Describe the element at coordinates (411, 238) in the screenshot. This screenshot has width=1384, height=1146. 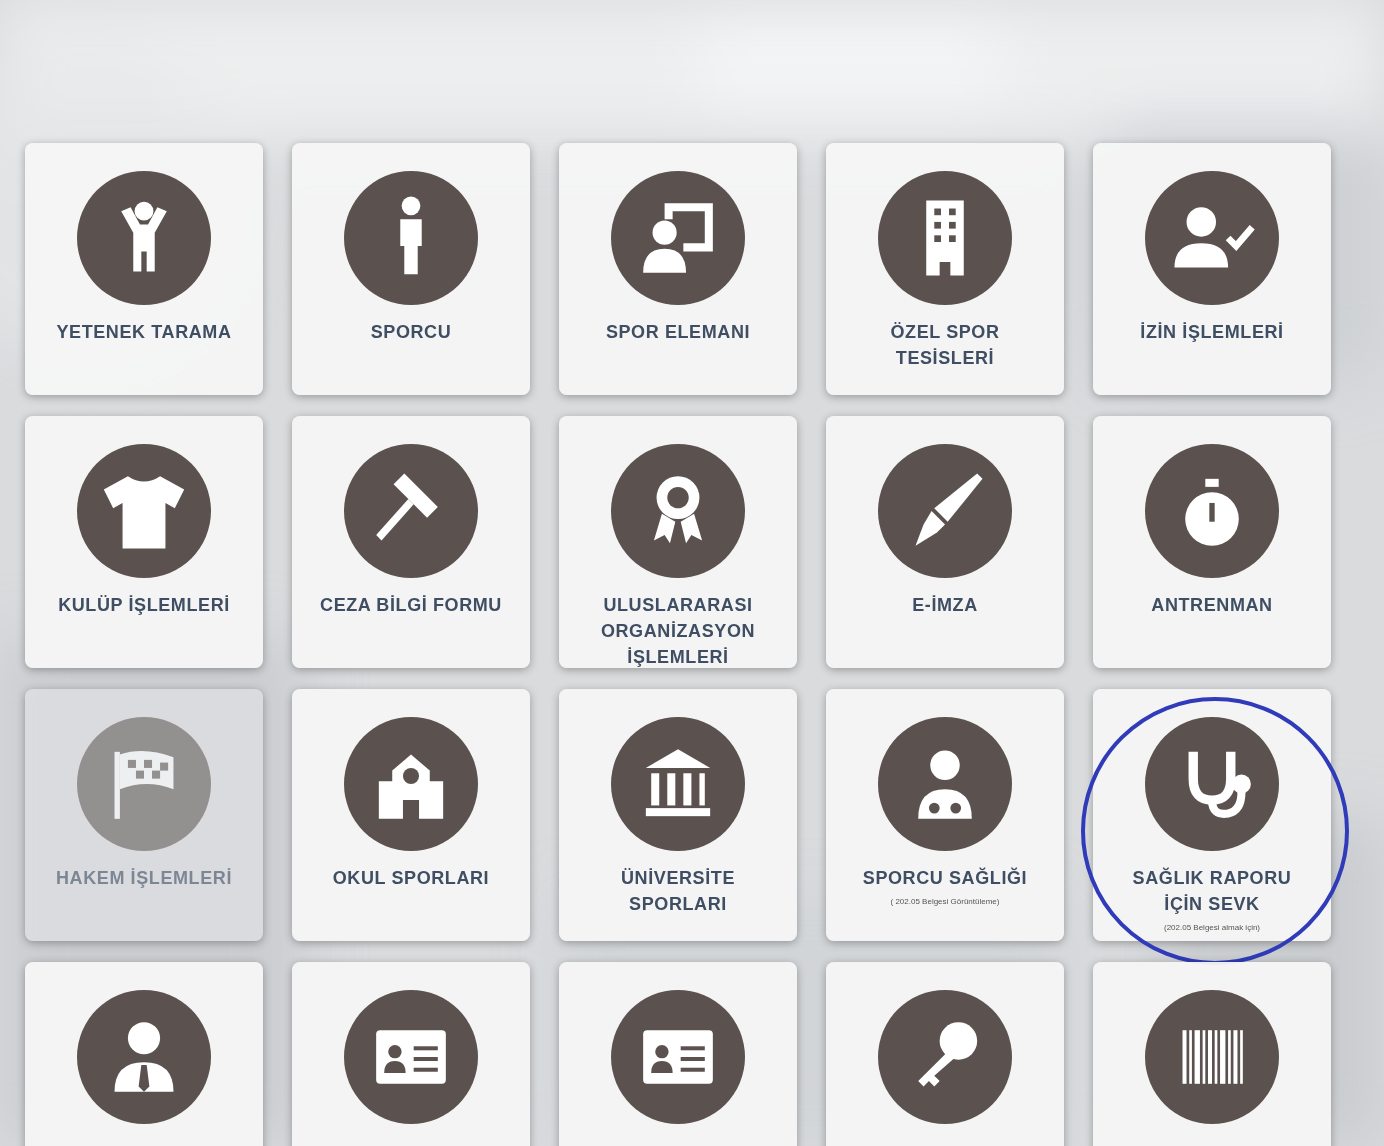
I see `person-icon` at that location.